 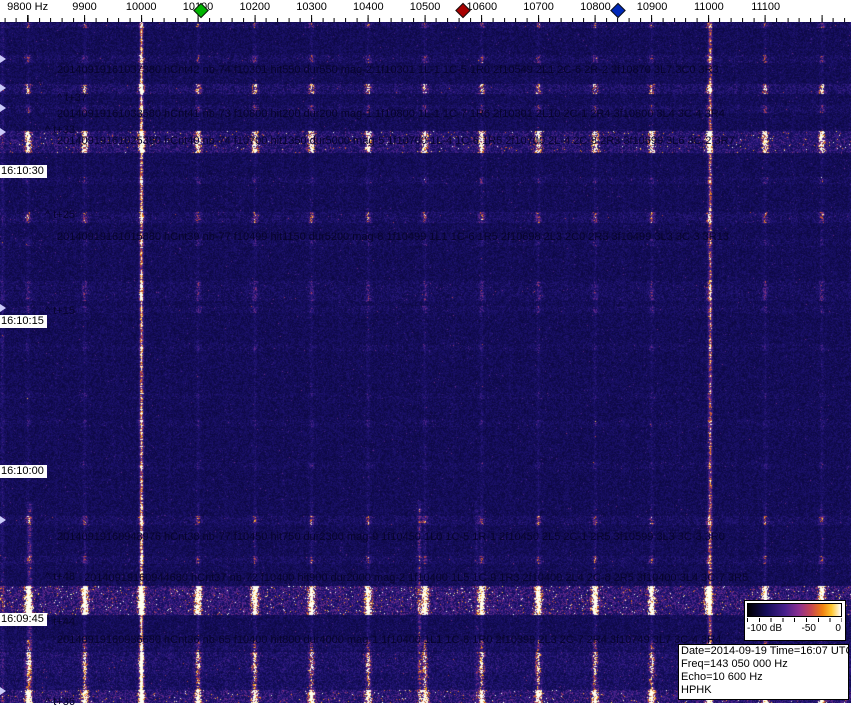 I want to click on axis-label: 10600, so click(x=482, y=7).